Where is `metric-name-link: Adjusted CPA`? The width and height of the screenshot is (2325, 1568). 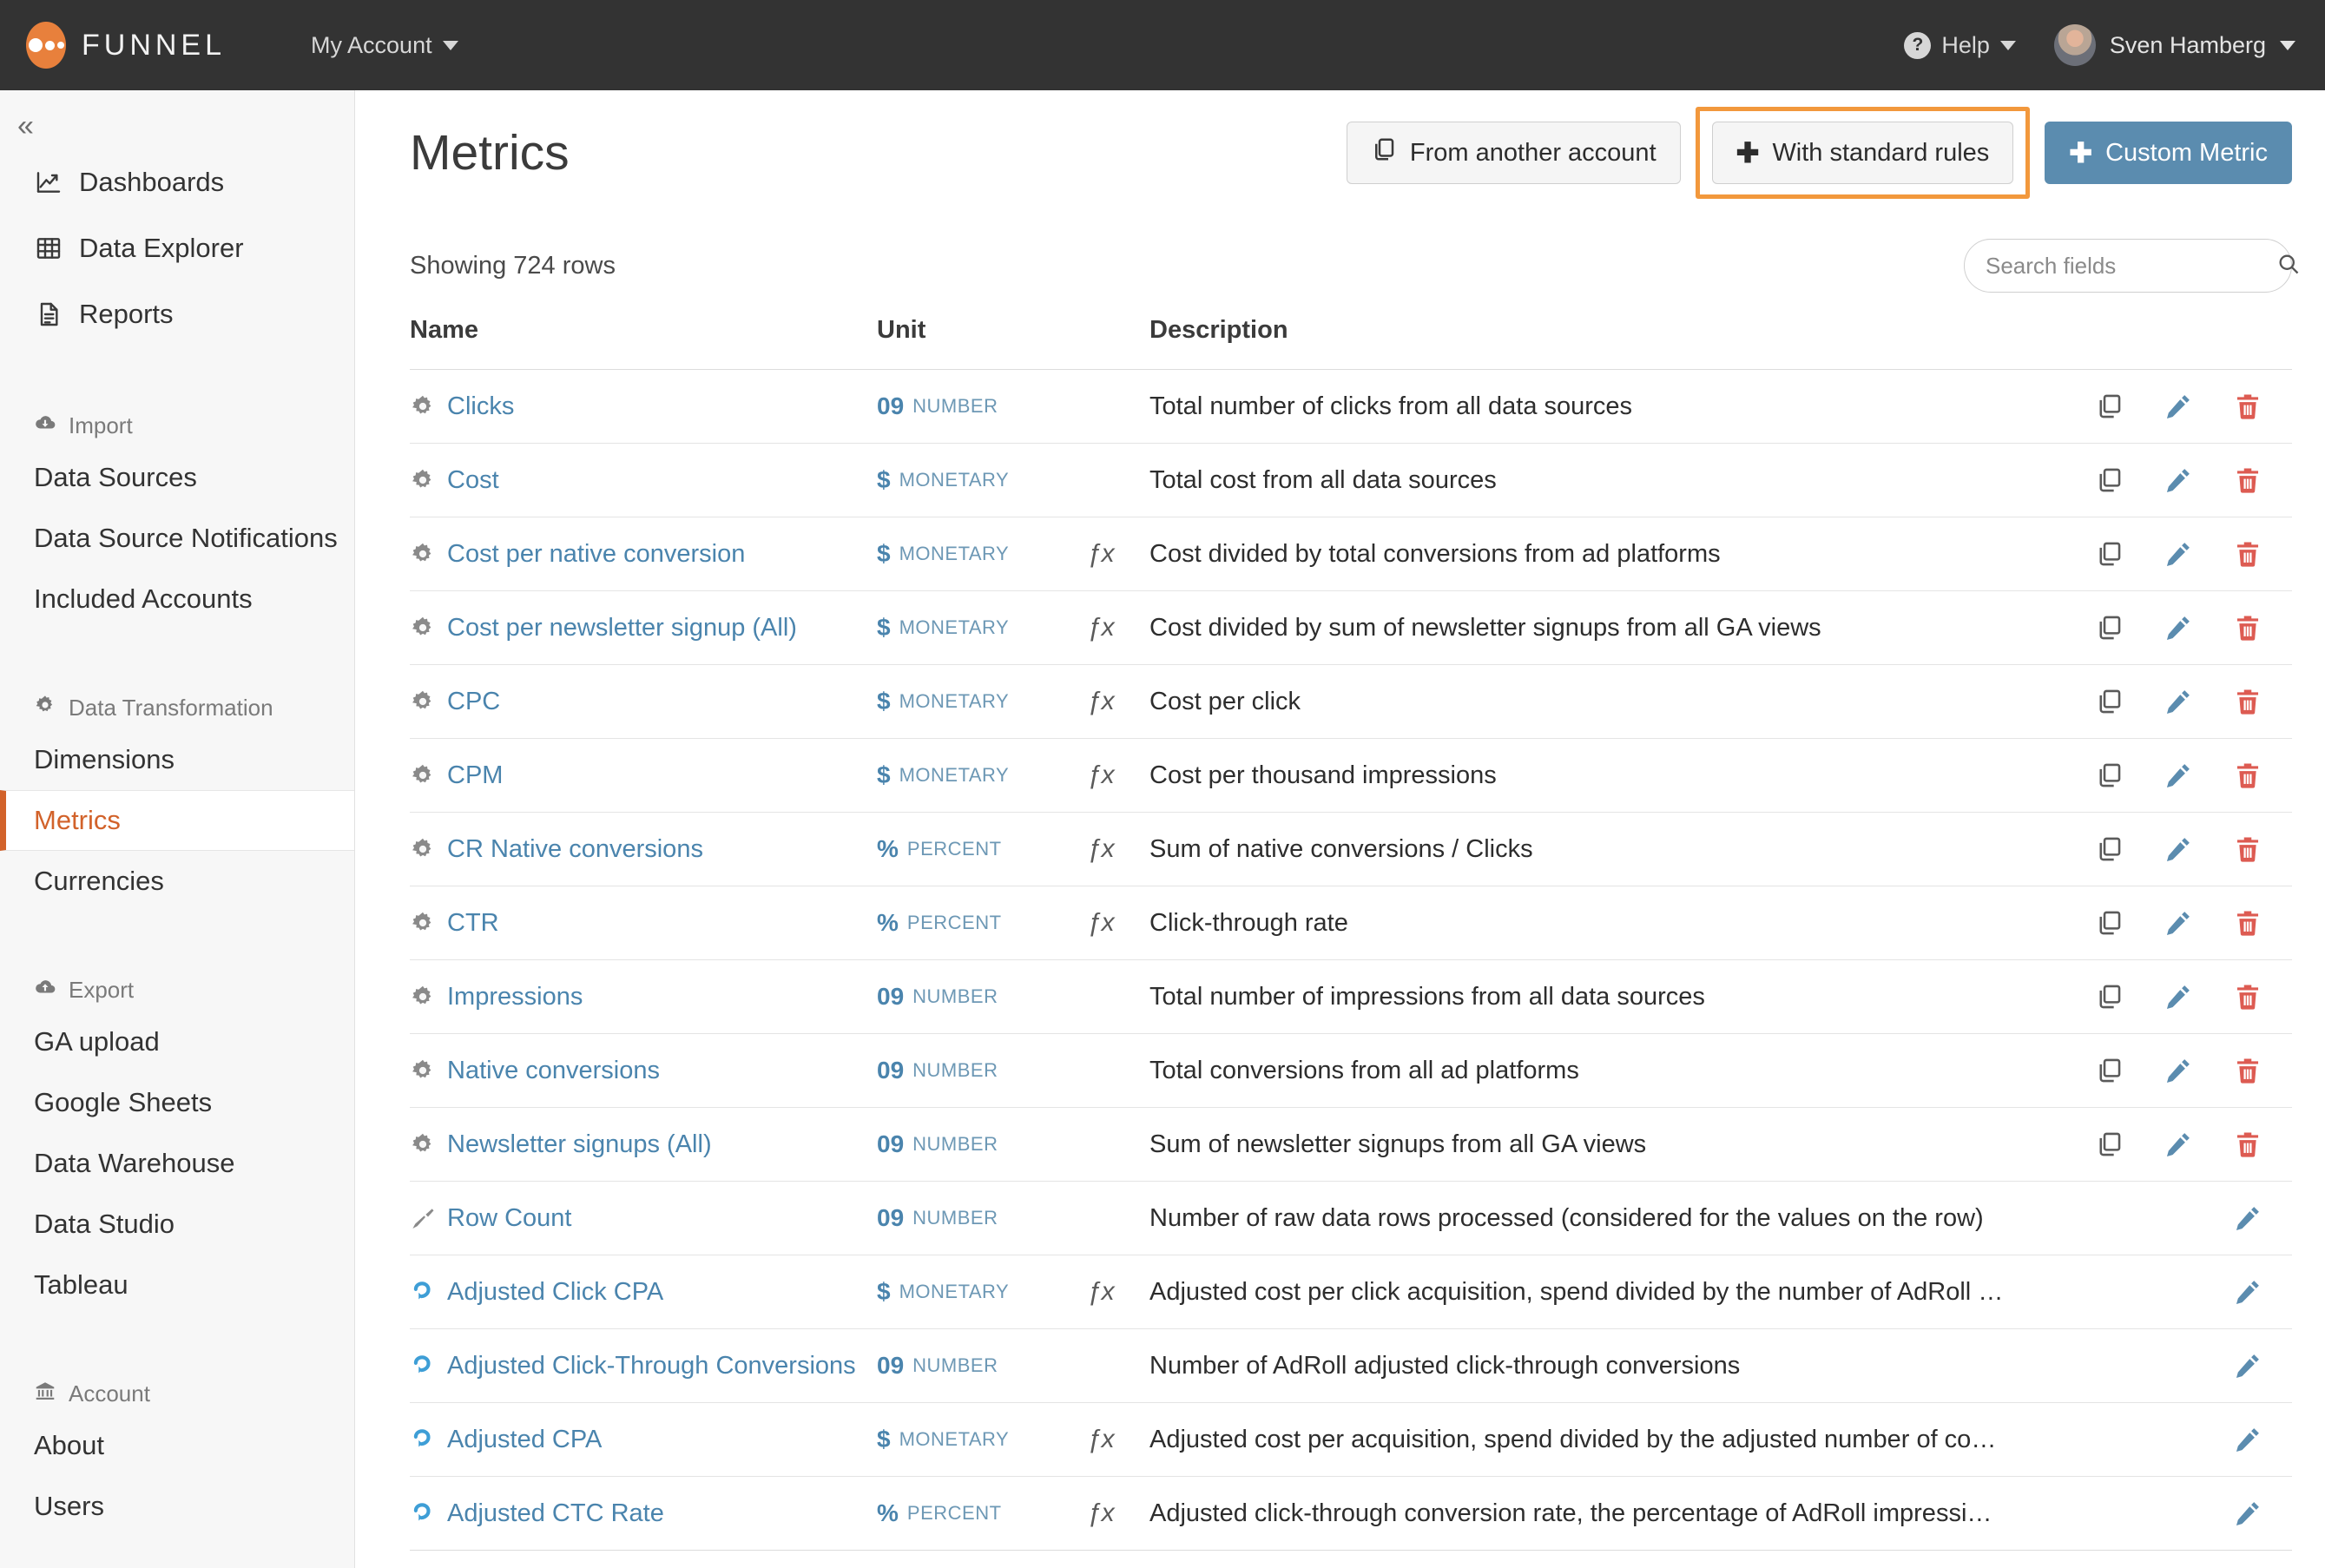
metric-name-link: Adjusted CPA is located at coordinates (524, 1440).